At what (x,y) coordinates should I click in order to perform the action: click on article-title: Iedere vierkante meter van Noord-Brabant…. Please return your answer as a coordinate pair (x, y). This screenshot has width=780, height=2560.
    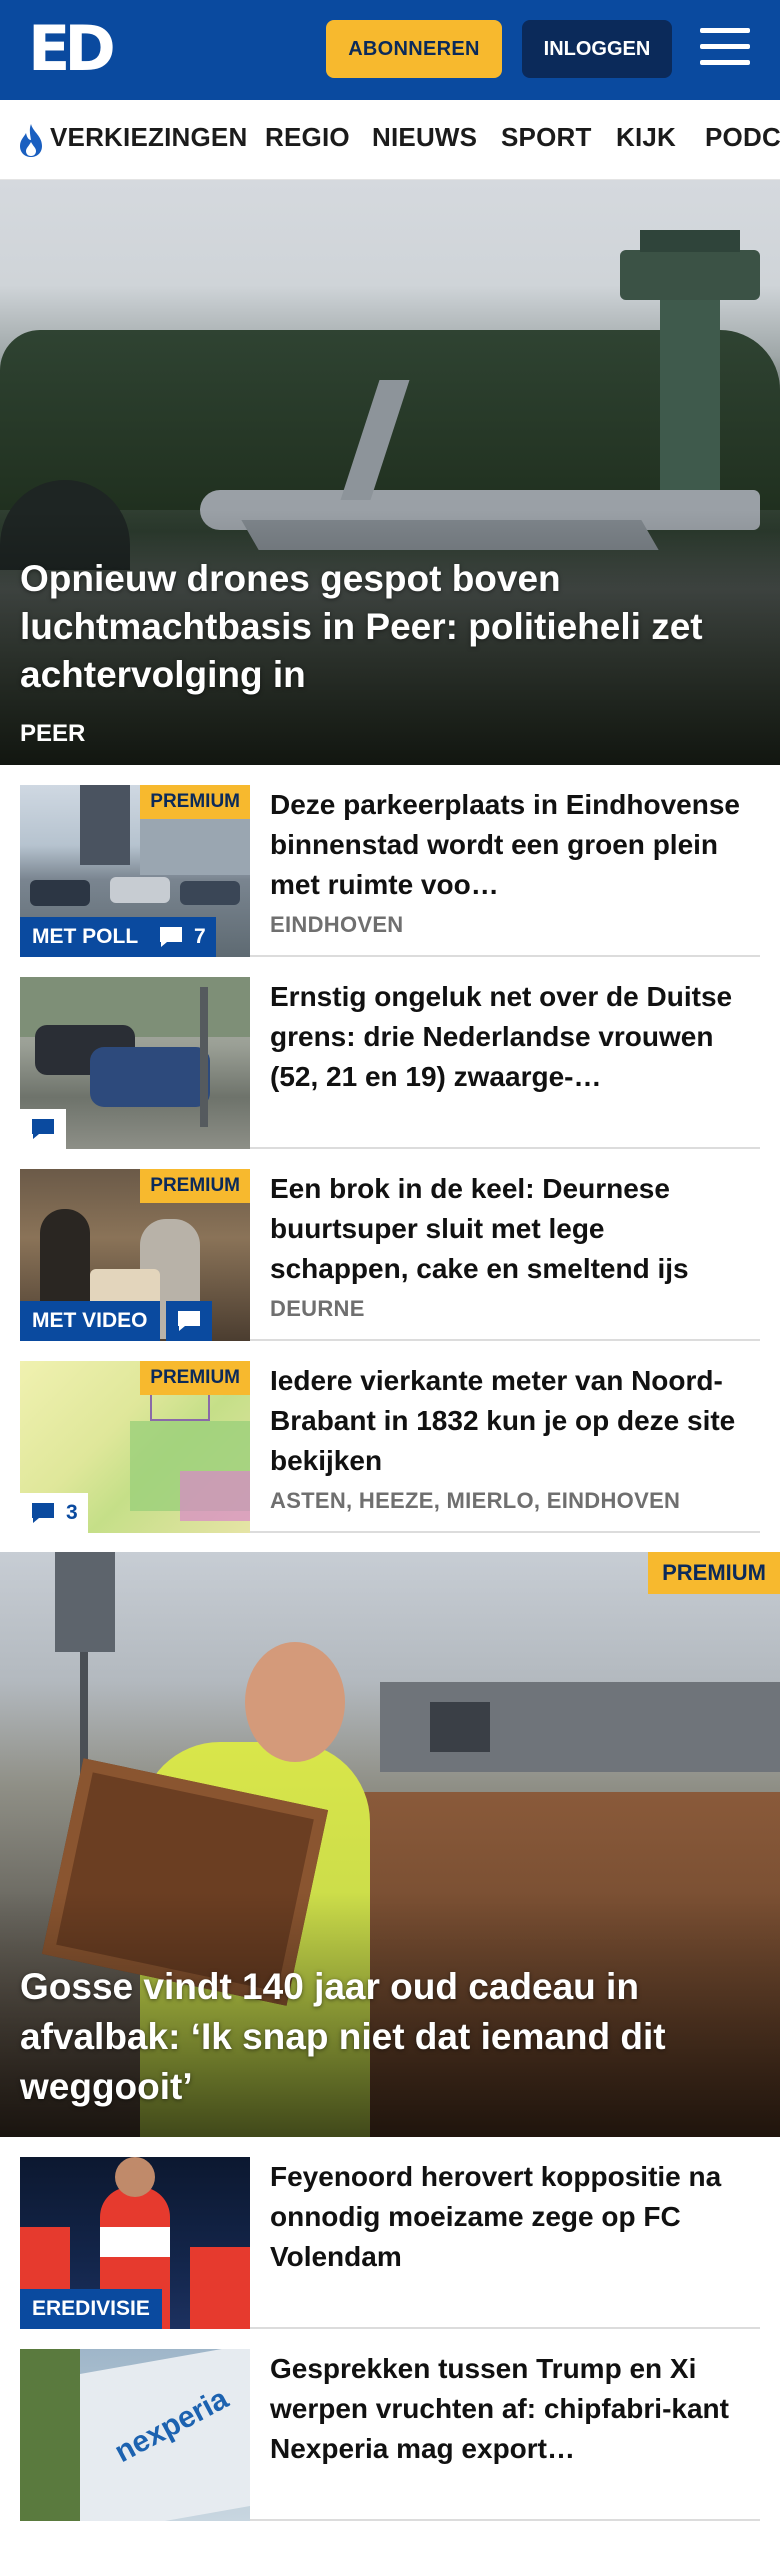
    Looking at the image, I should click on (505, 1421).